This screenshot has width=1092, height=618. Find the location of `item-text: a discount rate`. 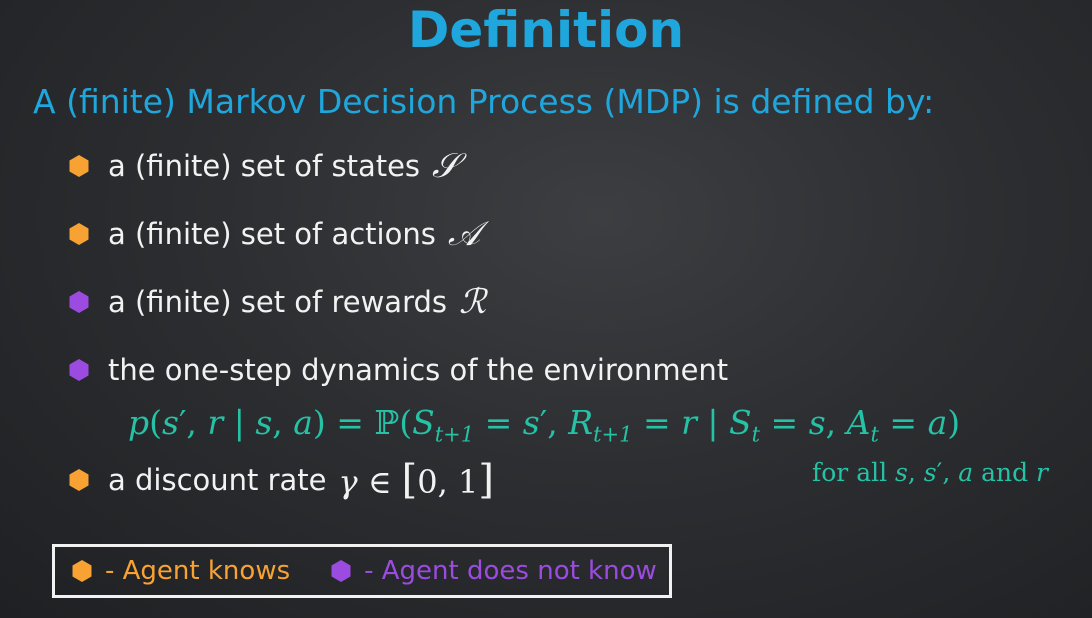

item-text: a discount rate is located at coordinates (217, 480).